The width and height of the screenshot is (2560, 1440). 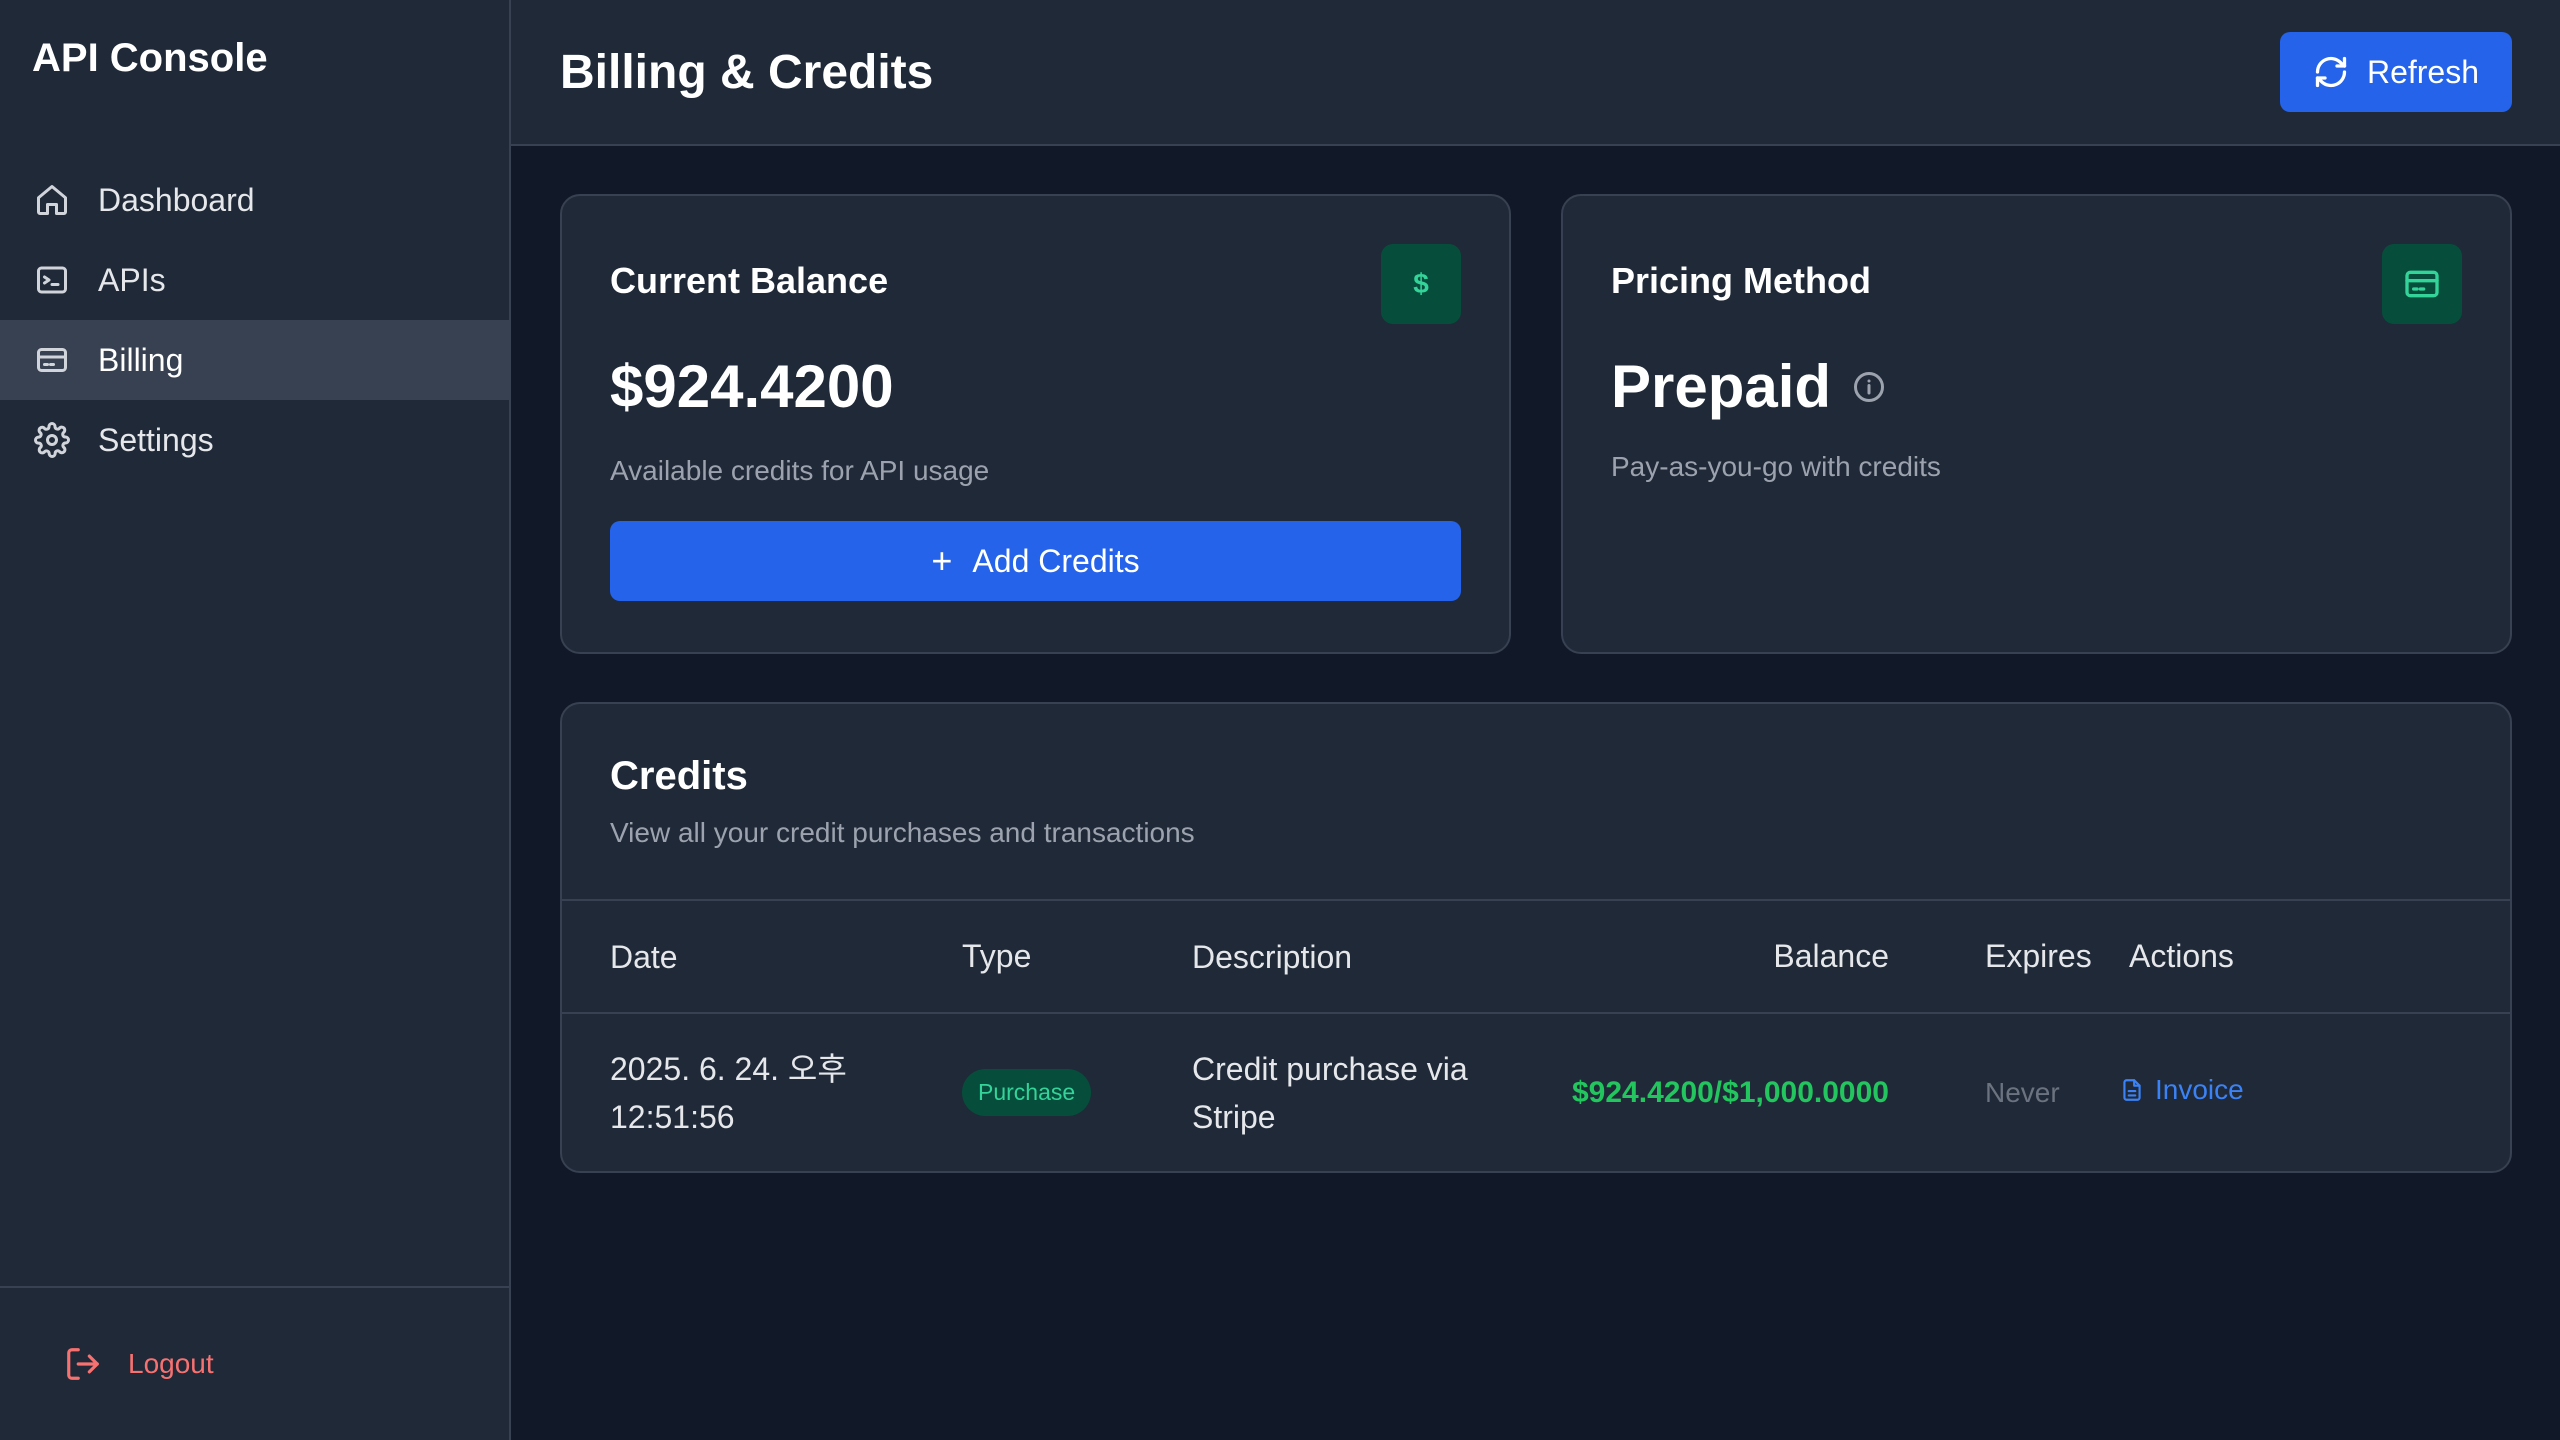 I want to click on invoice-label: Invoice, so click(x=2199, y=1089).